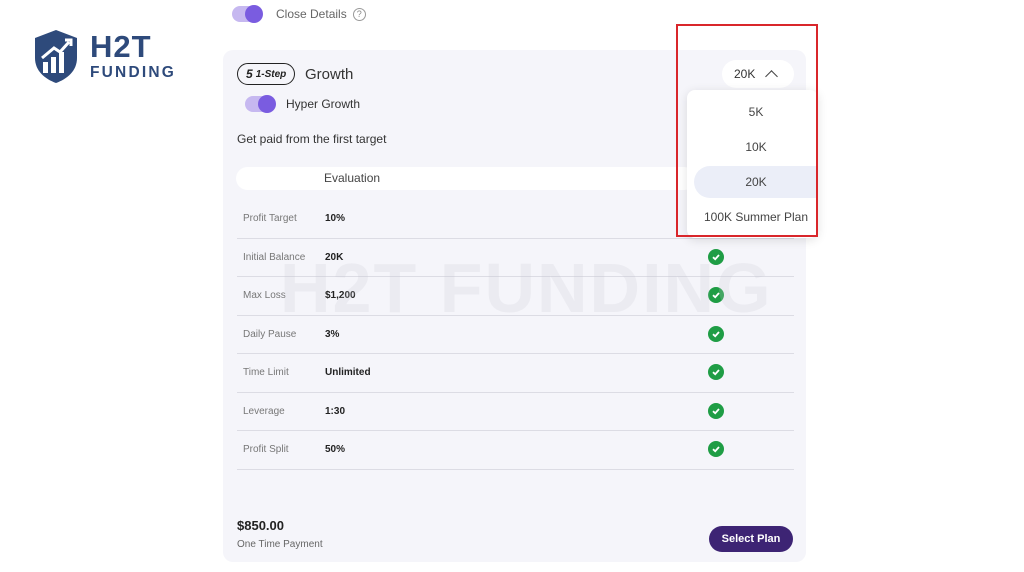 The height and width of the screenshot is (572, 1024). What do you see at coordinates (747, 130) in the screenshot?
I see `annotation-highlight-box` at bounding box center [747, 130].